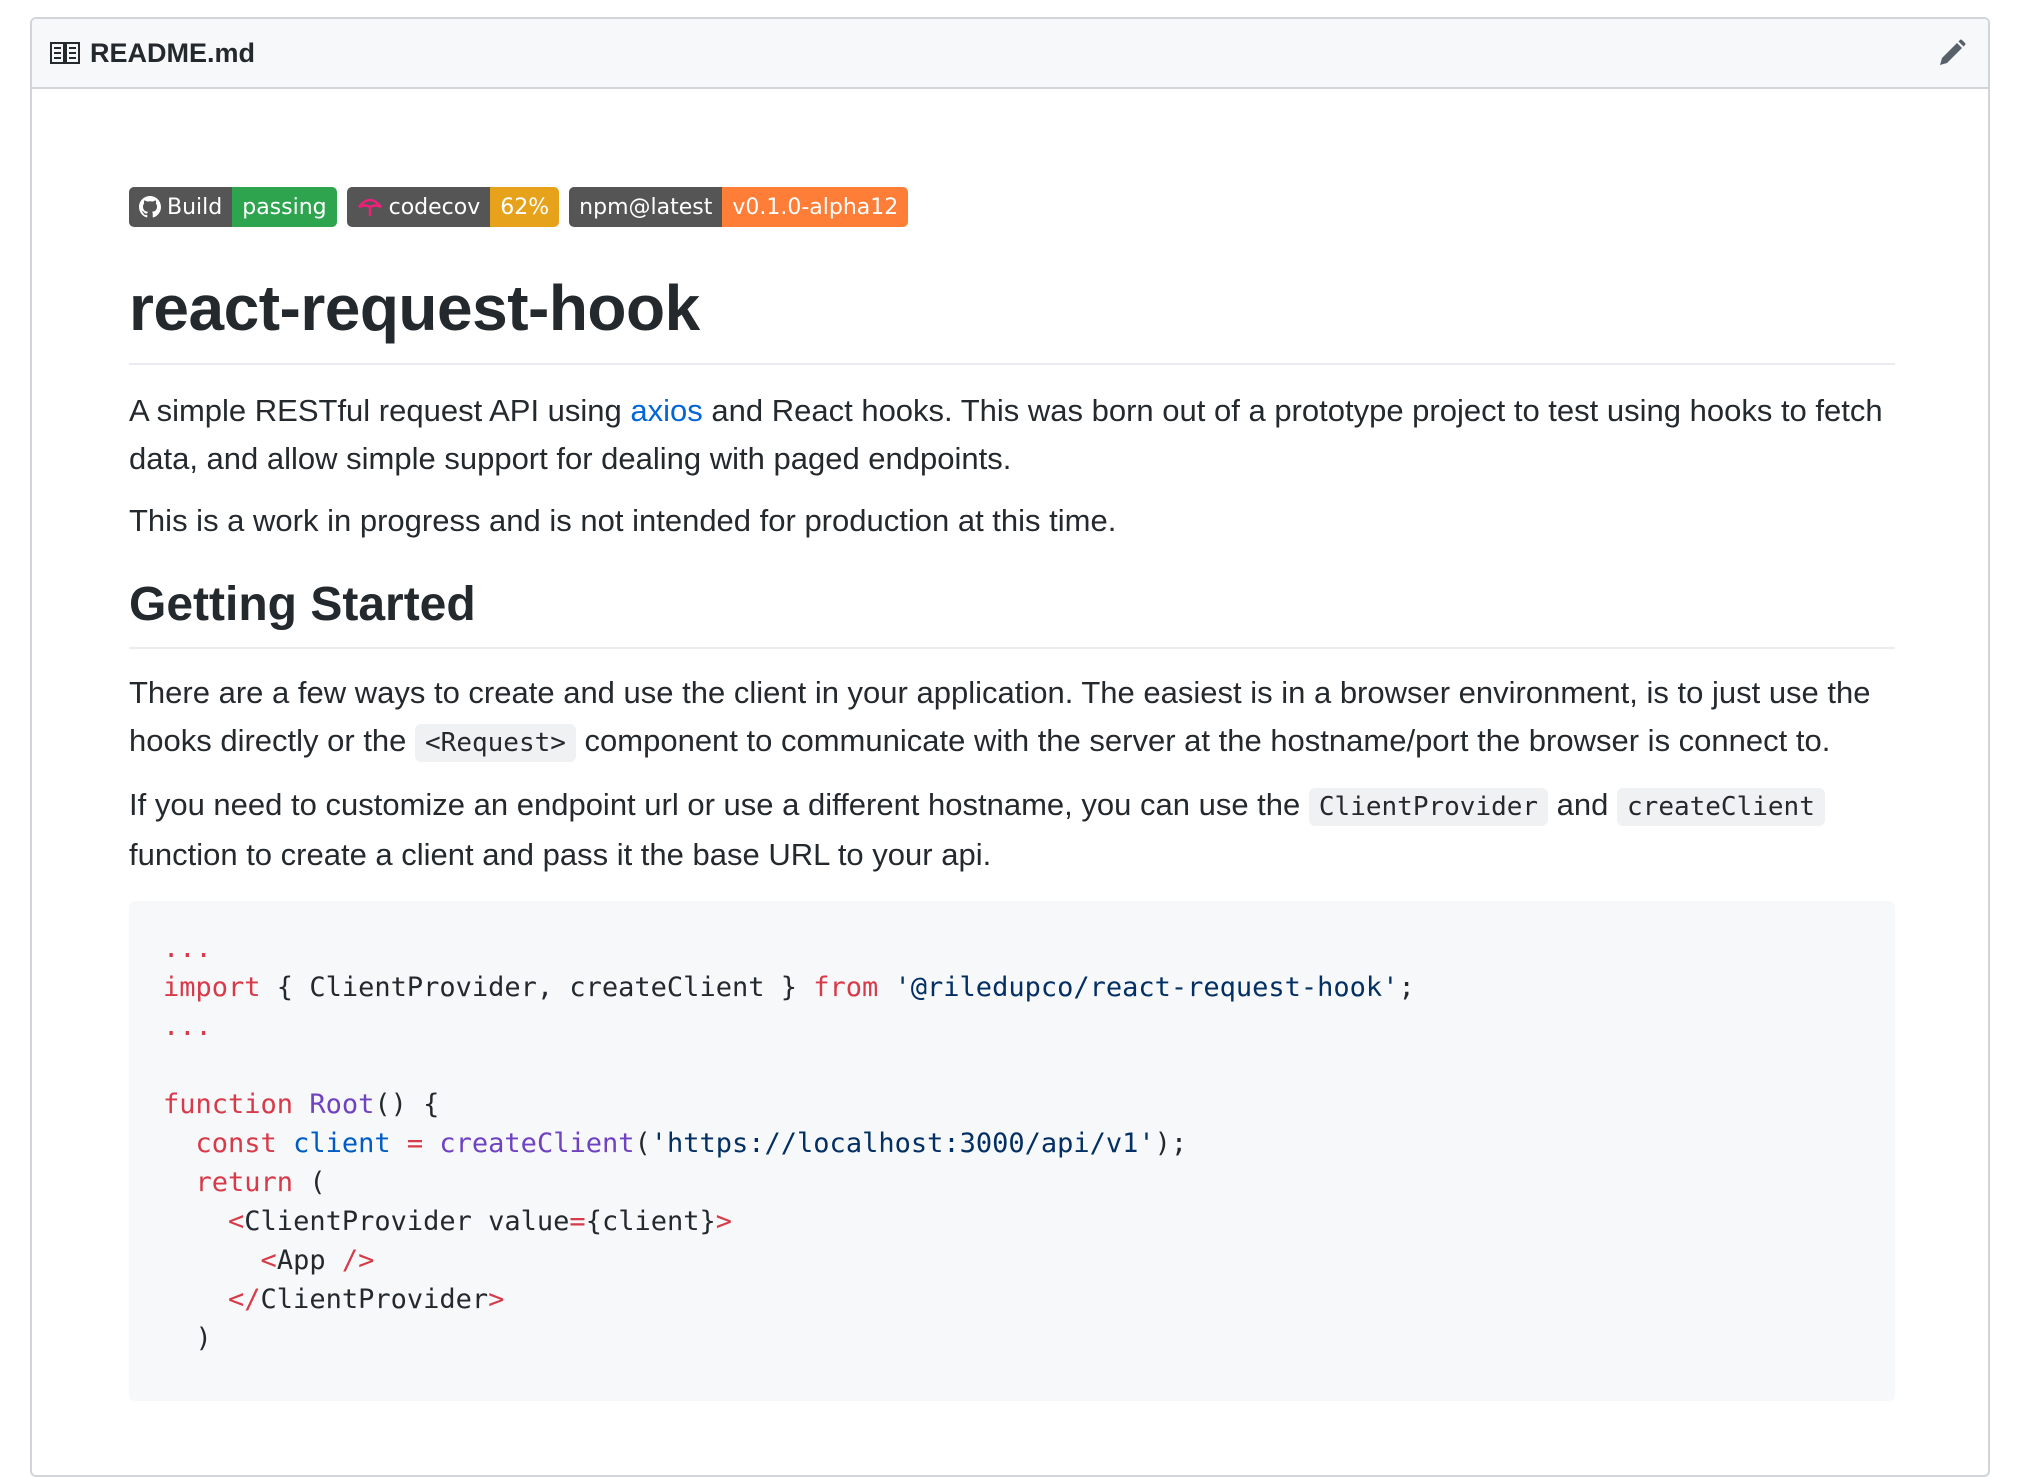 The image size is (2018, 1477). Describe the element at coordinates (666, 410) in the screenshot. I see `axios-link: axios` at that location.